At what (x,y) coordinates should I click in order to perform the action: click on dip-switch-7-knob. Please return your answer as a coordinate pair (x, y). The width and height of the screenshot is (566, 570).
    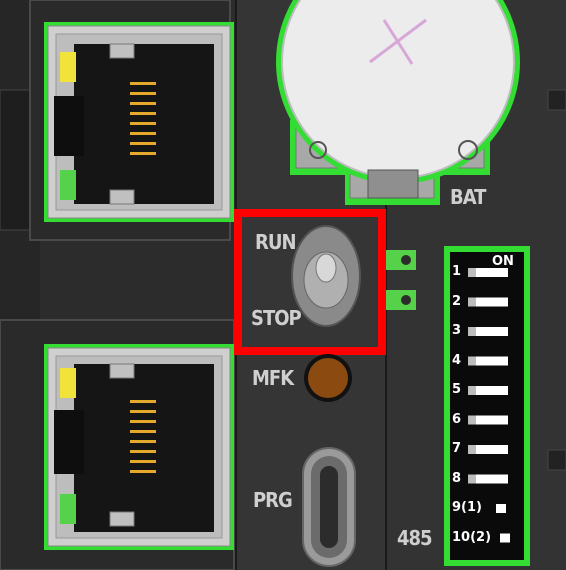
    Looking at the image, I should click on (472, 449).